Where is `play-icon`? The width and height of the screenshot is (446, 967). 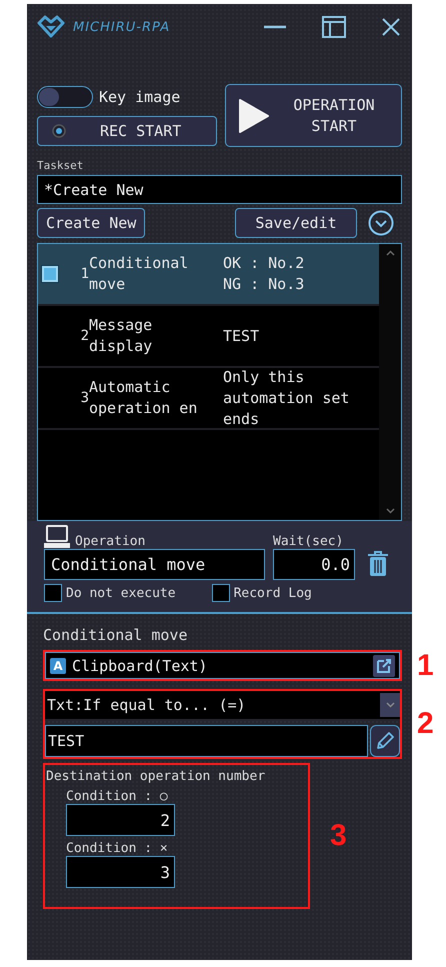 play-icon is located at coordinates (254, 116).